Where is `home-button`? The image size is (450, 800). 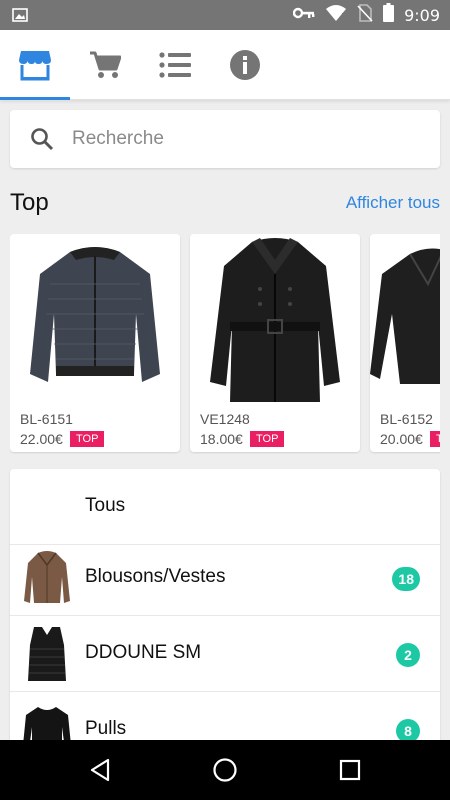 home-button is located at coordinates (225, 770).